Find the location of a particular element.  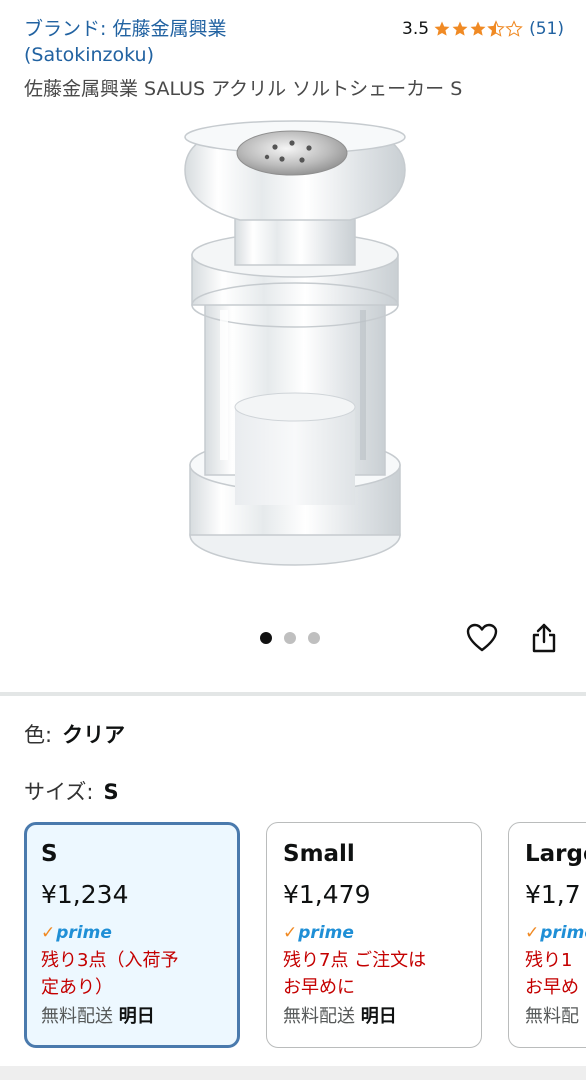

color-variation: 色: クリア is located at coordinates (74, 735).